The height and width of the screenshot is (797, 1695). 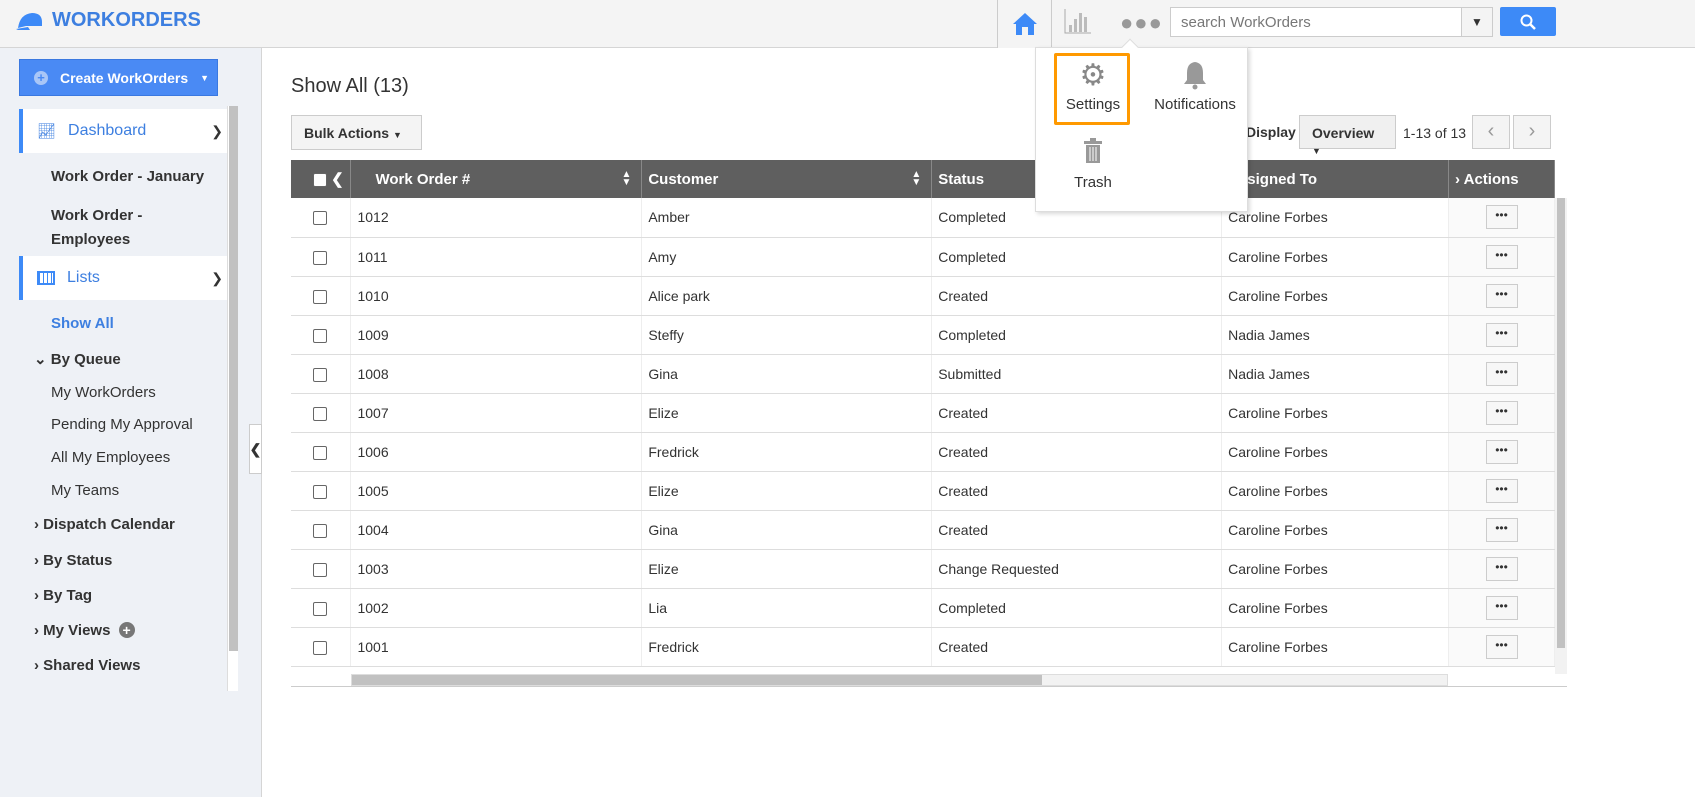 I want to click on cell-work-order-number: 1004, so click(x=496, y=530).